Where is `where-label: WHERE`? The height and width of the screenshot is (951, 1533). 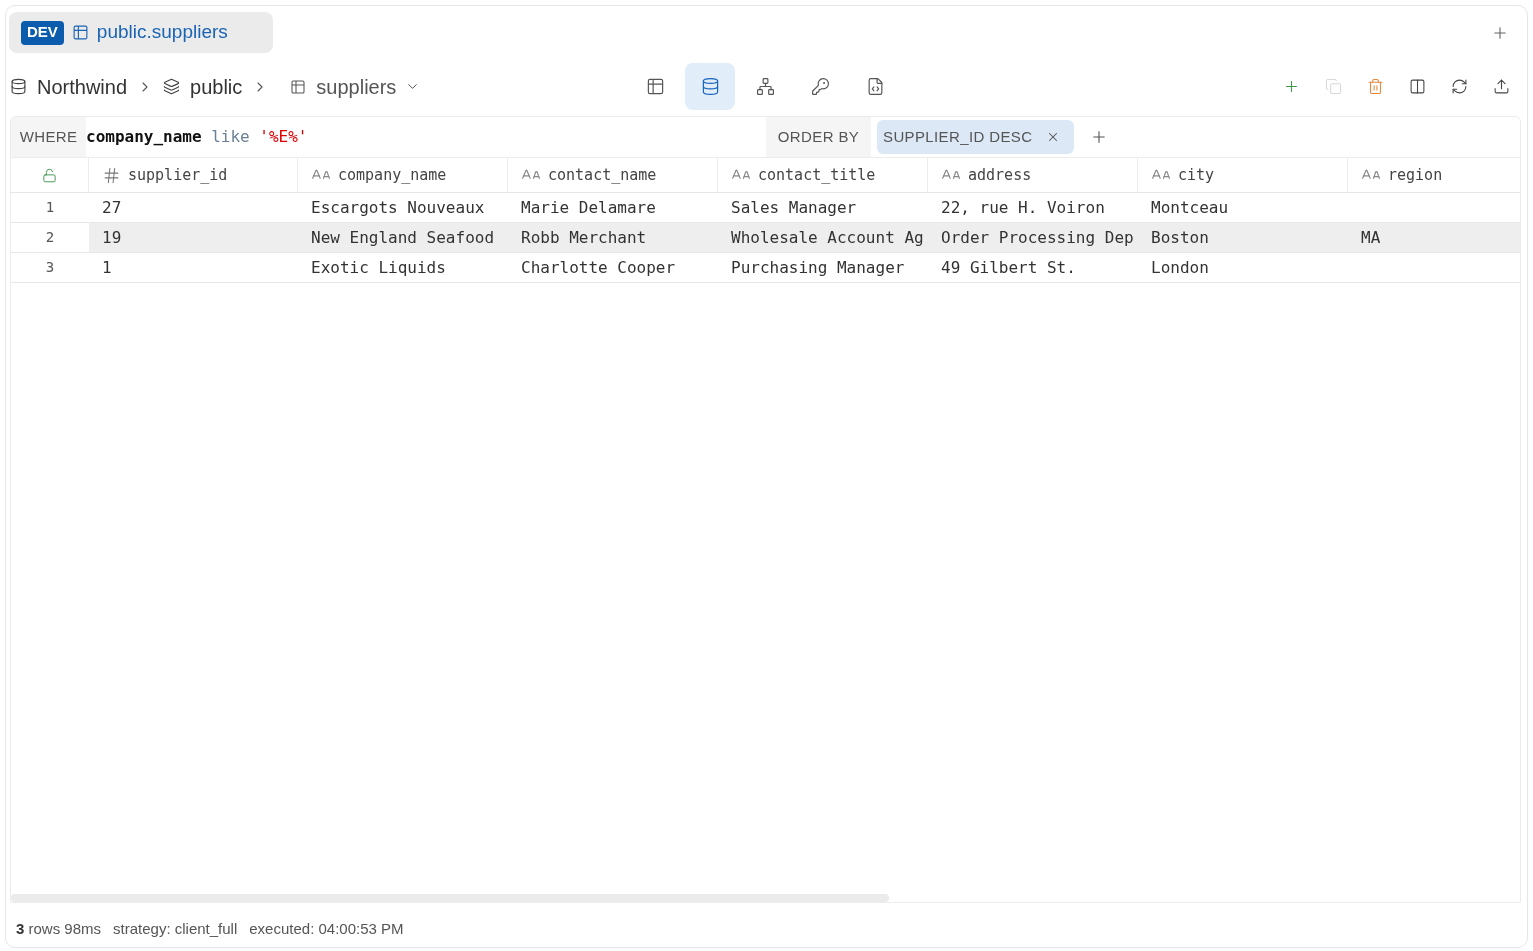
where-label: WHERE is located at coordinates (48, 137).